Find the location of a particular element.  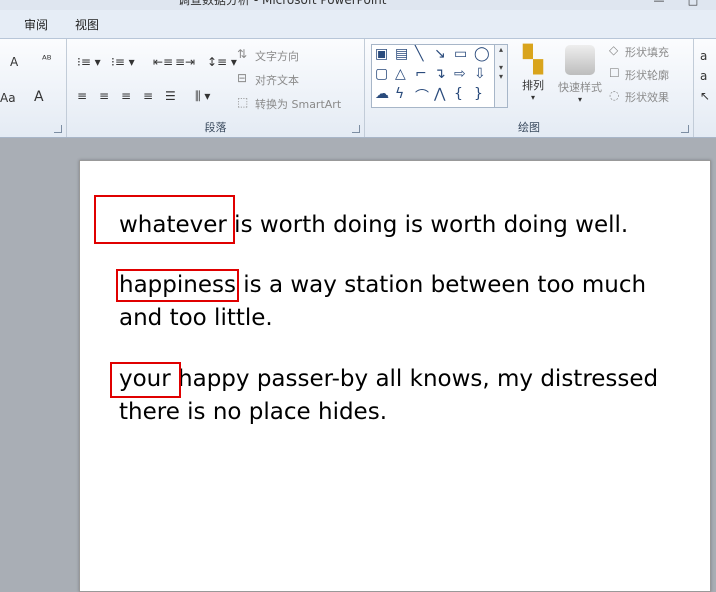

shape-effects-button: 形状效果 is located at coordinates (647, 97).